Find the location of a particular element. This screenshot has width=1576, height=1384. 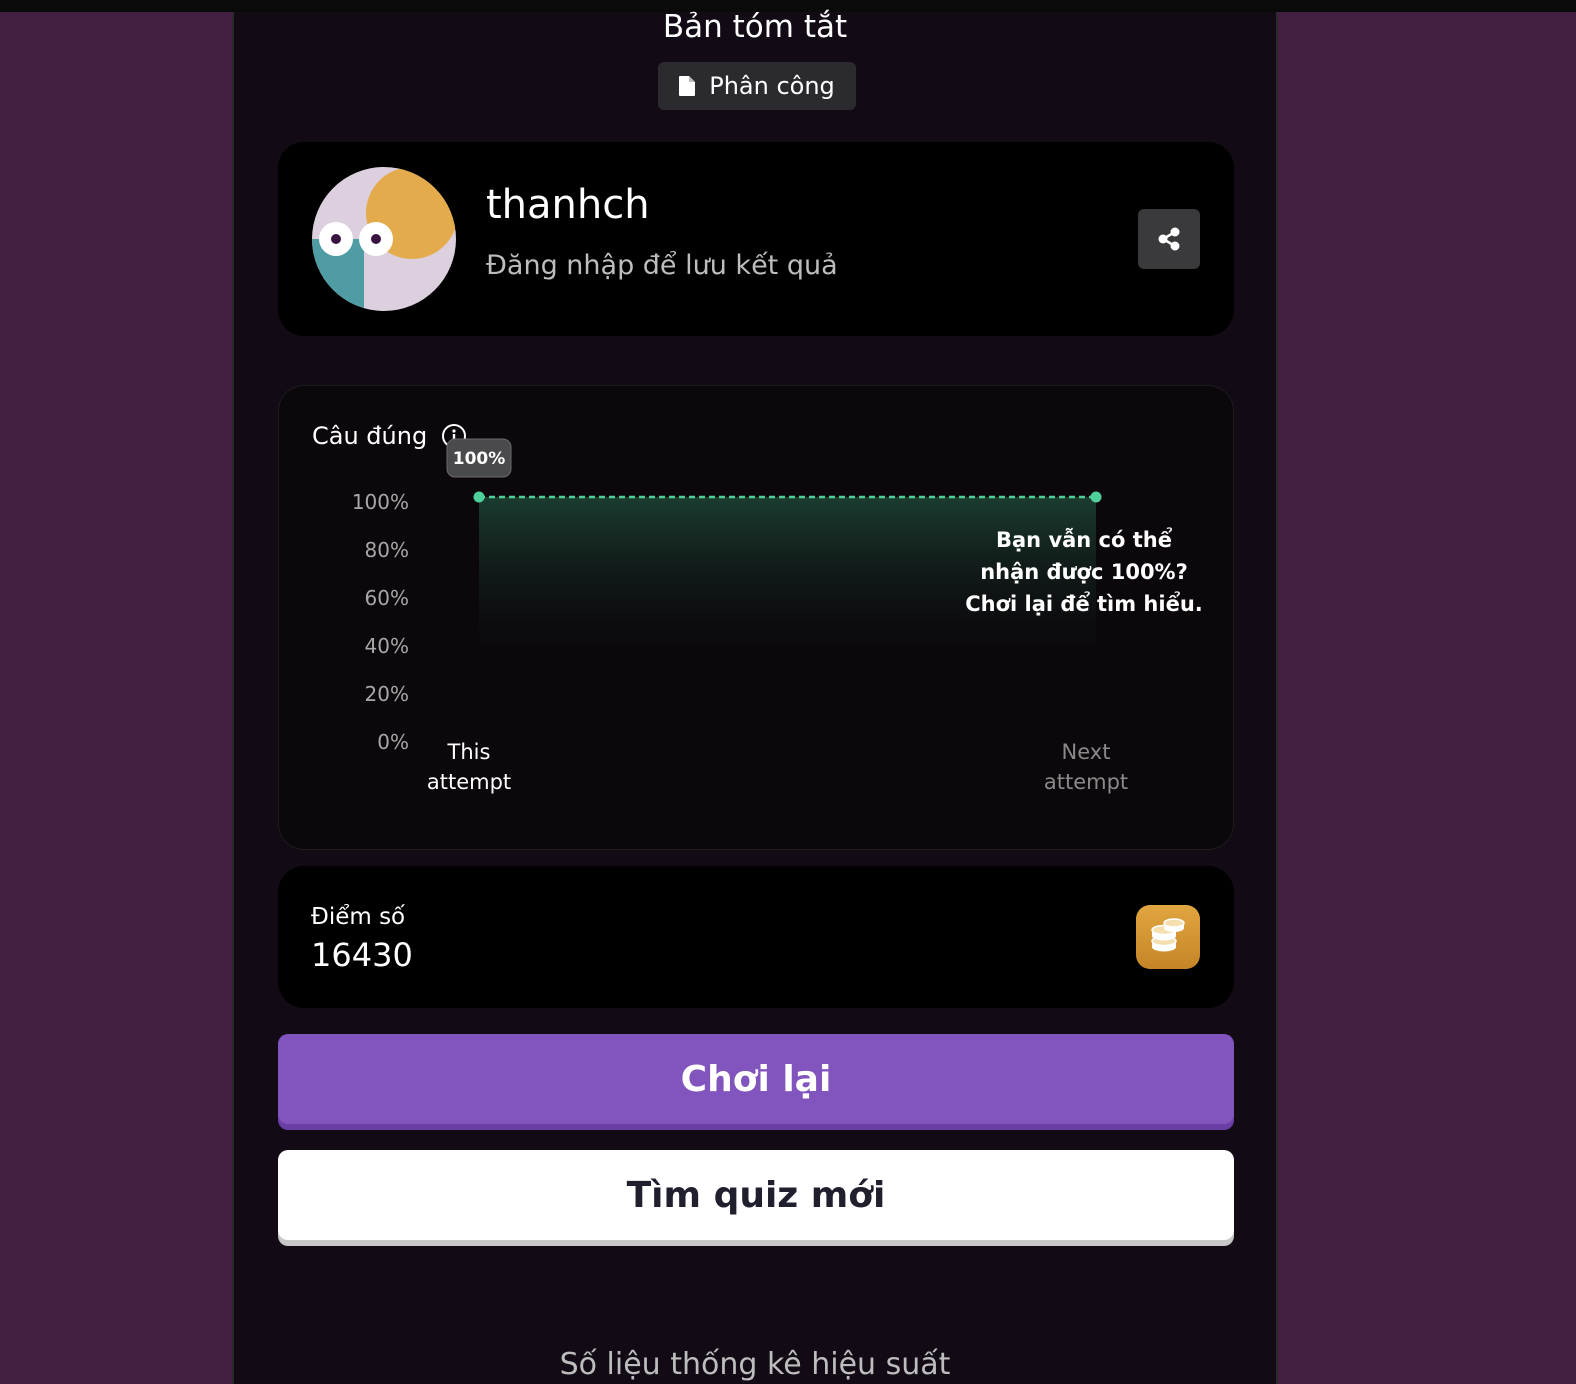

coins-badge is located at coordinates (1168, 937).